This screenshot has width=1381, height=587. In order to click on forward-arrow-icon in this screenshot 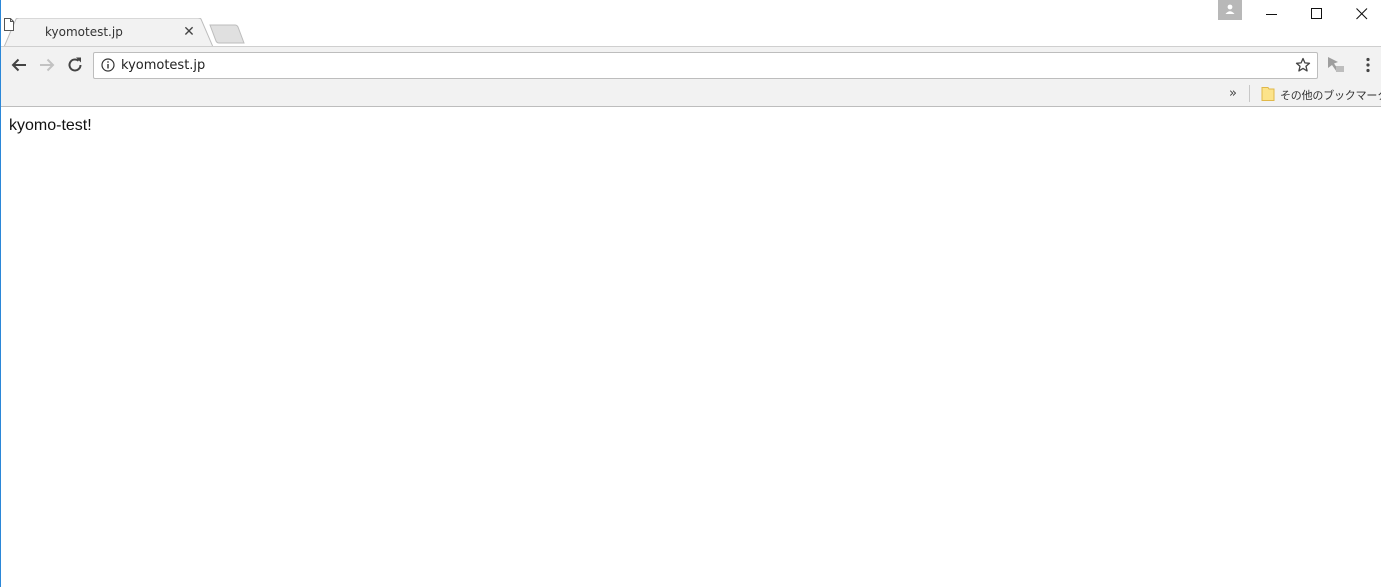, I will do `click(47, 65)`.